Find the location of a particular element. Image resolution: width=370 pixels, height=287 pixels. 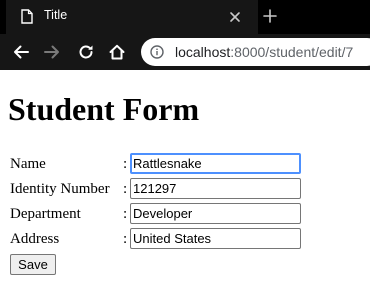

address-label: Address is located at coordinates (35, 239).